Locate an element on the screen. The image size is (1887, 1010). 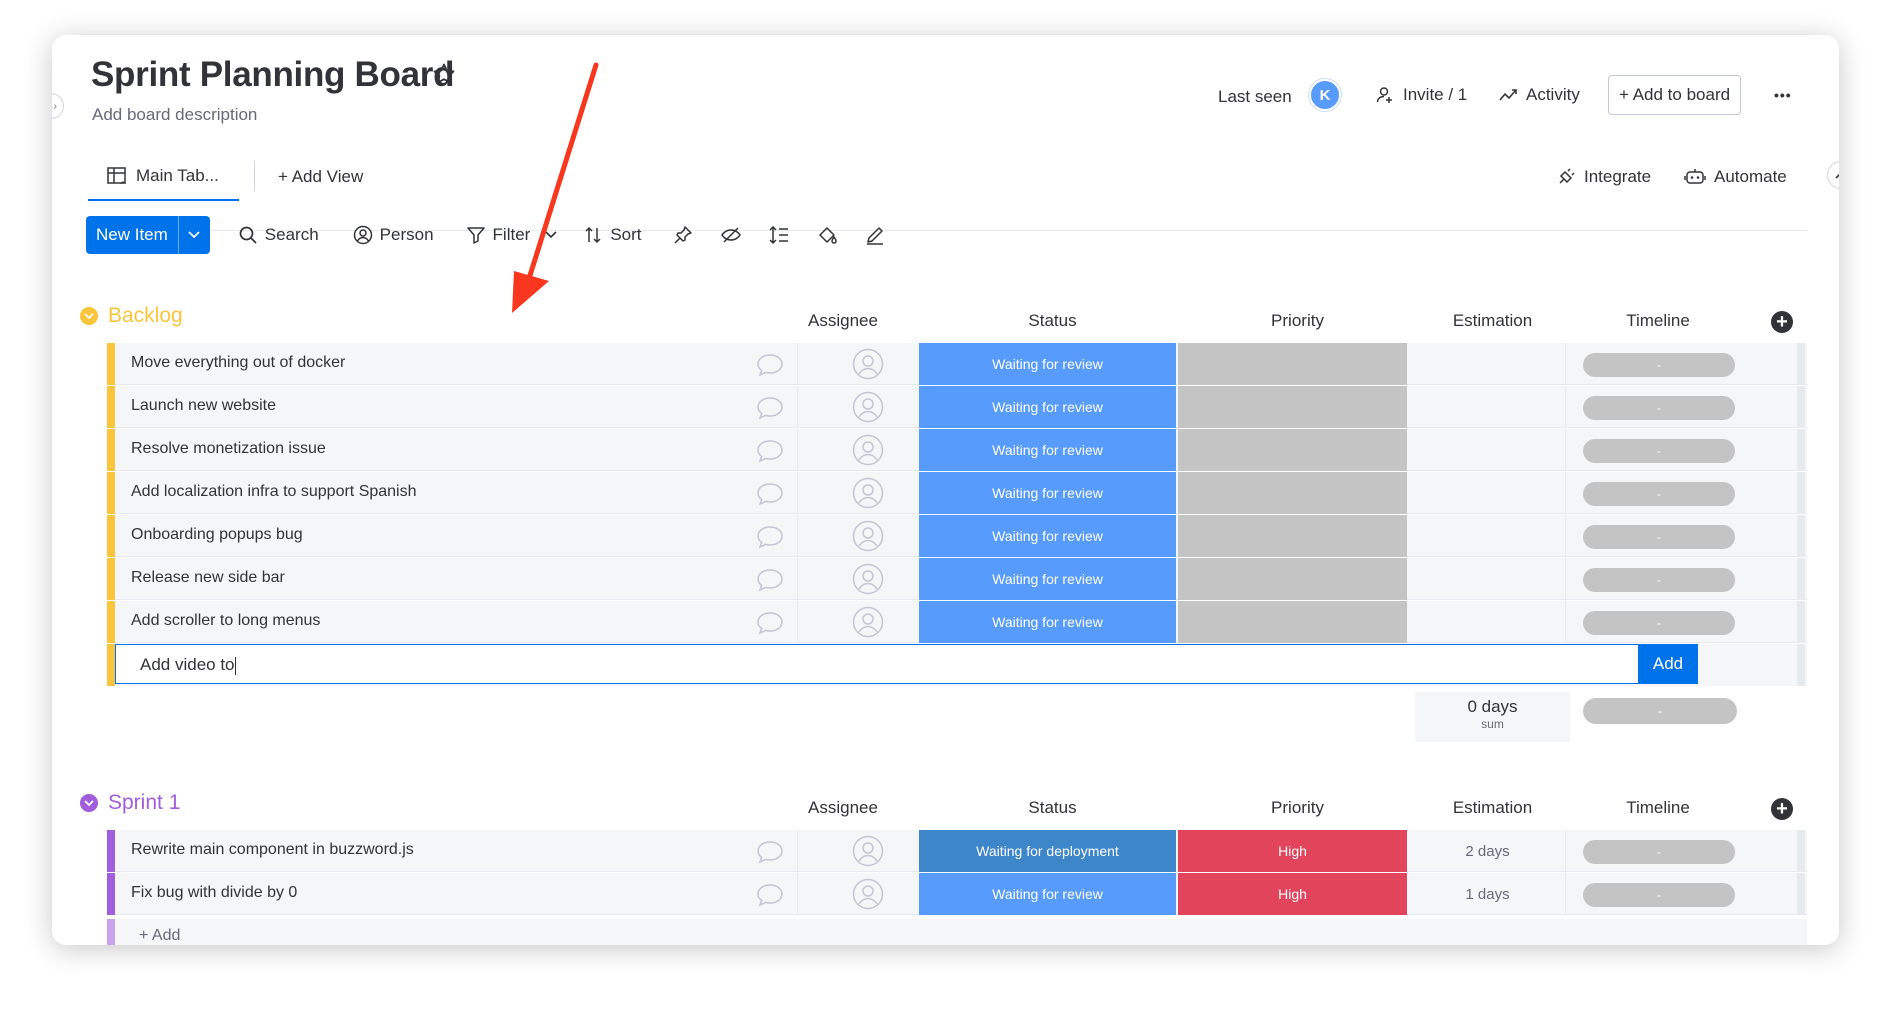
sort-button: Sort is located at coordinates (612, 235).